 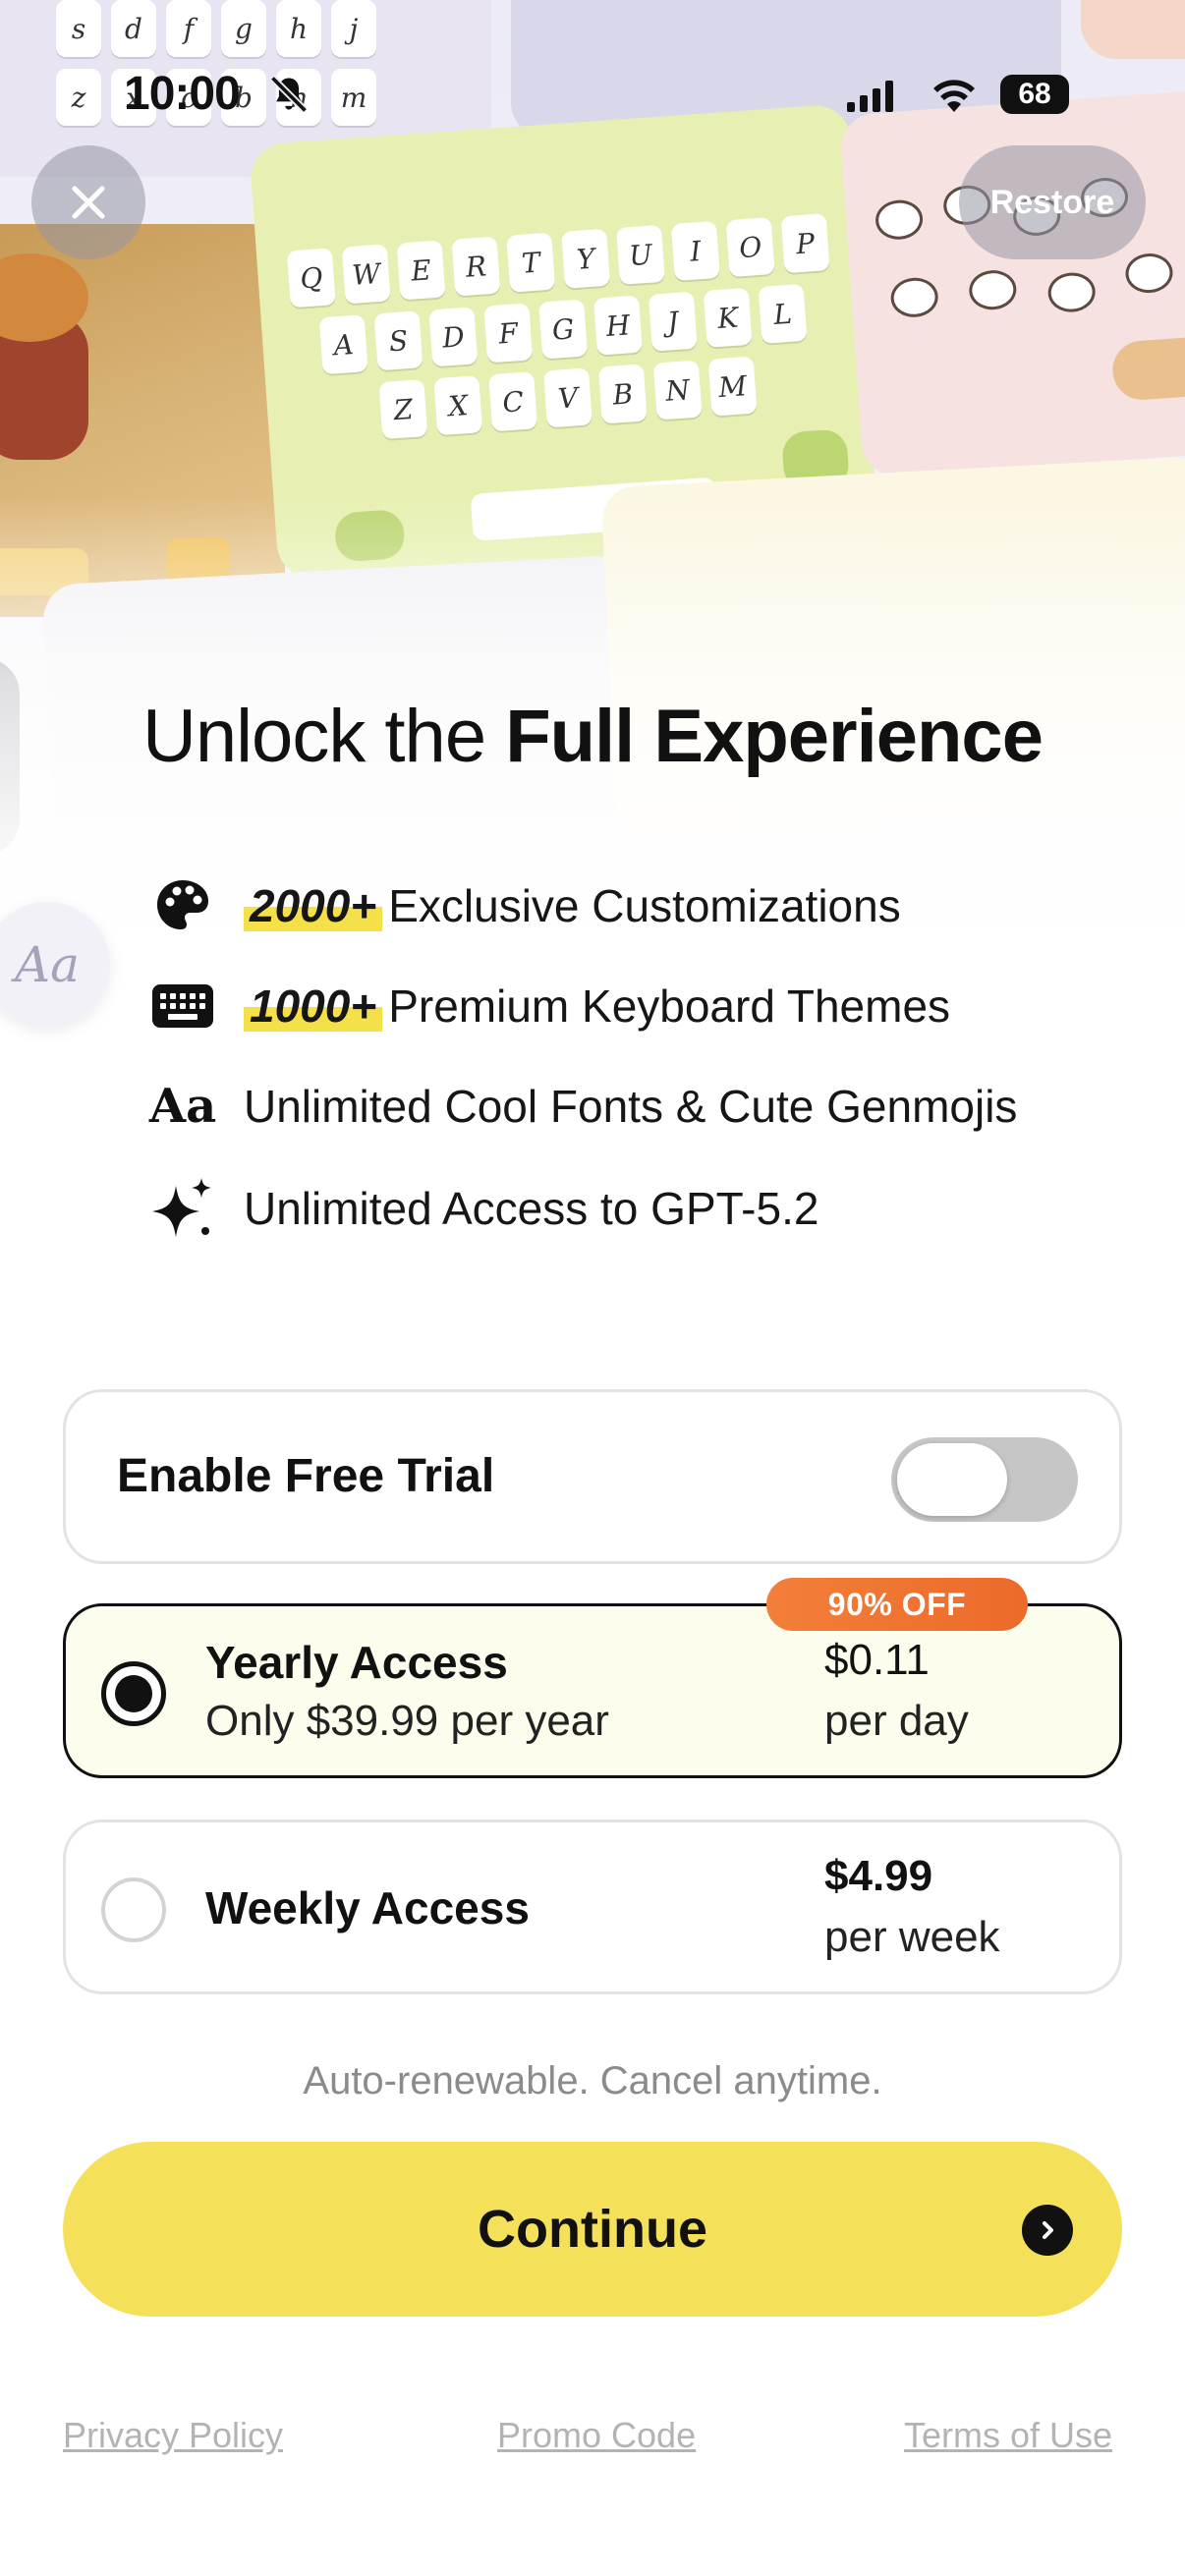 I want to click on page-title: Unlock the Full Experience, so click(x=592, y=736).